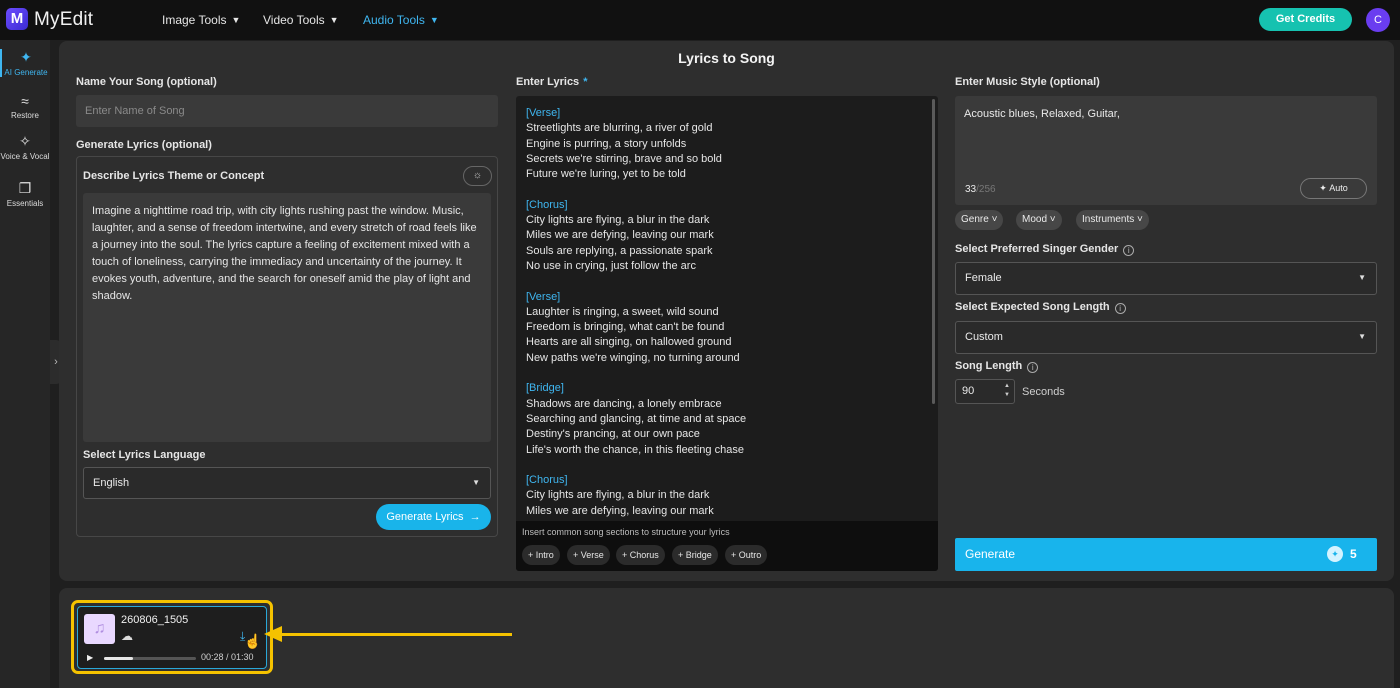 Image resolution: width=1400 pixels, height=688 pixels. I want to click on myedit-logo: M, so click(17, 19).